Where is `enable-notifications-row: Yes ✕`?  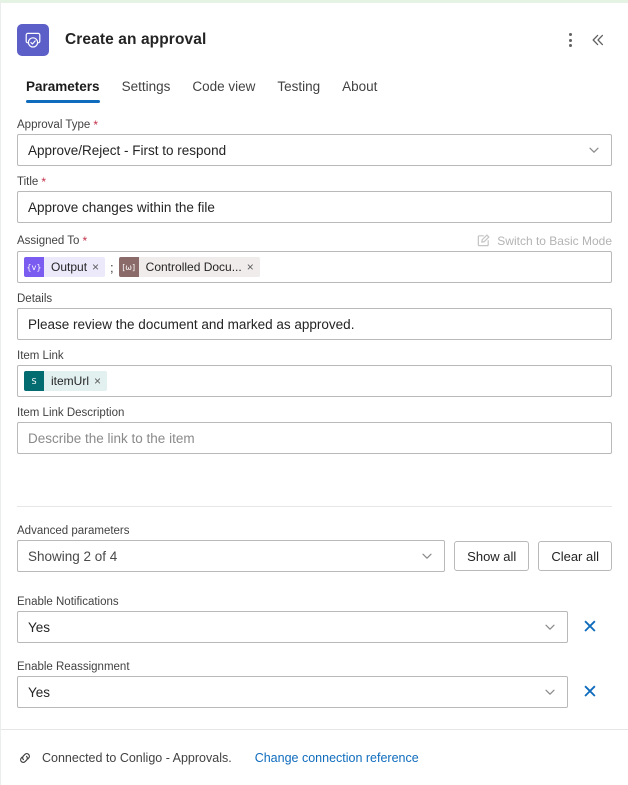 enable-notifications-row: Yes ✕ is located at coordinates (314, 627).